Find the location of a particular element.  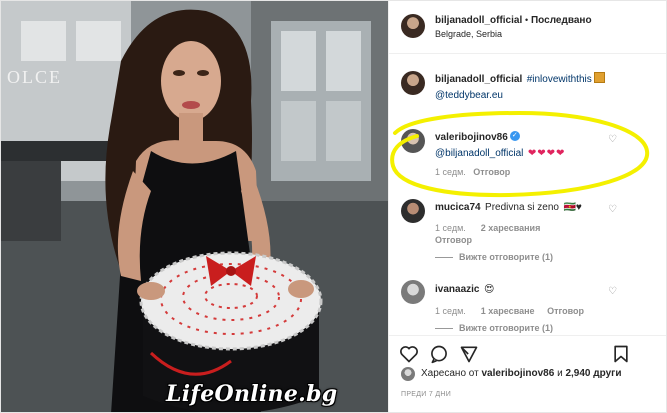

comment-item: mucica74 Predivna si zeno 🇸🇷♥ is located at coordinates (508, 207).